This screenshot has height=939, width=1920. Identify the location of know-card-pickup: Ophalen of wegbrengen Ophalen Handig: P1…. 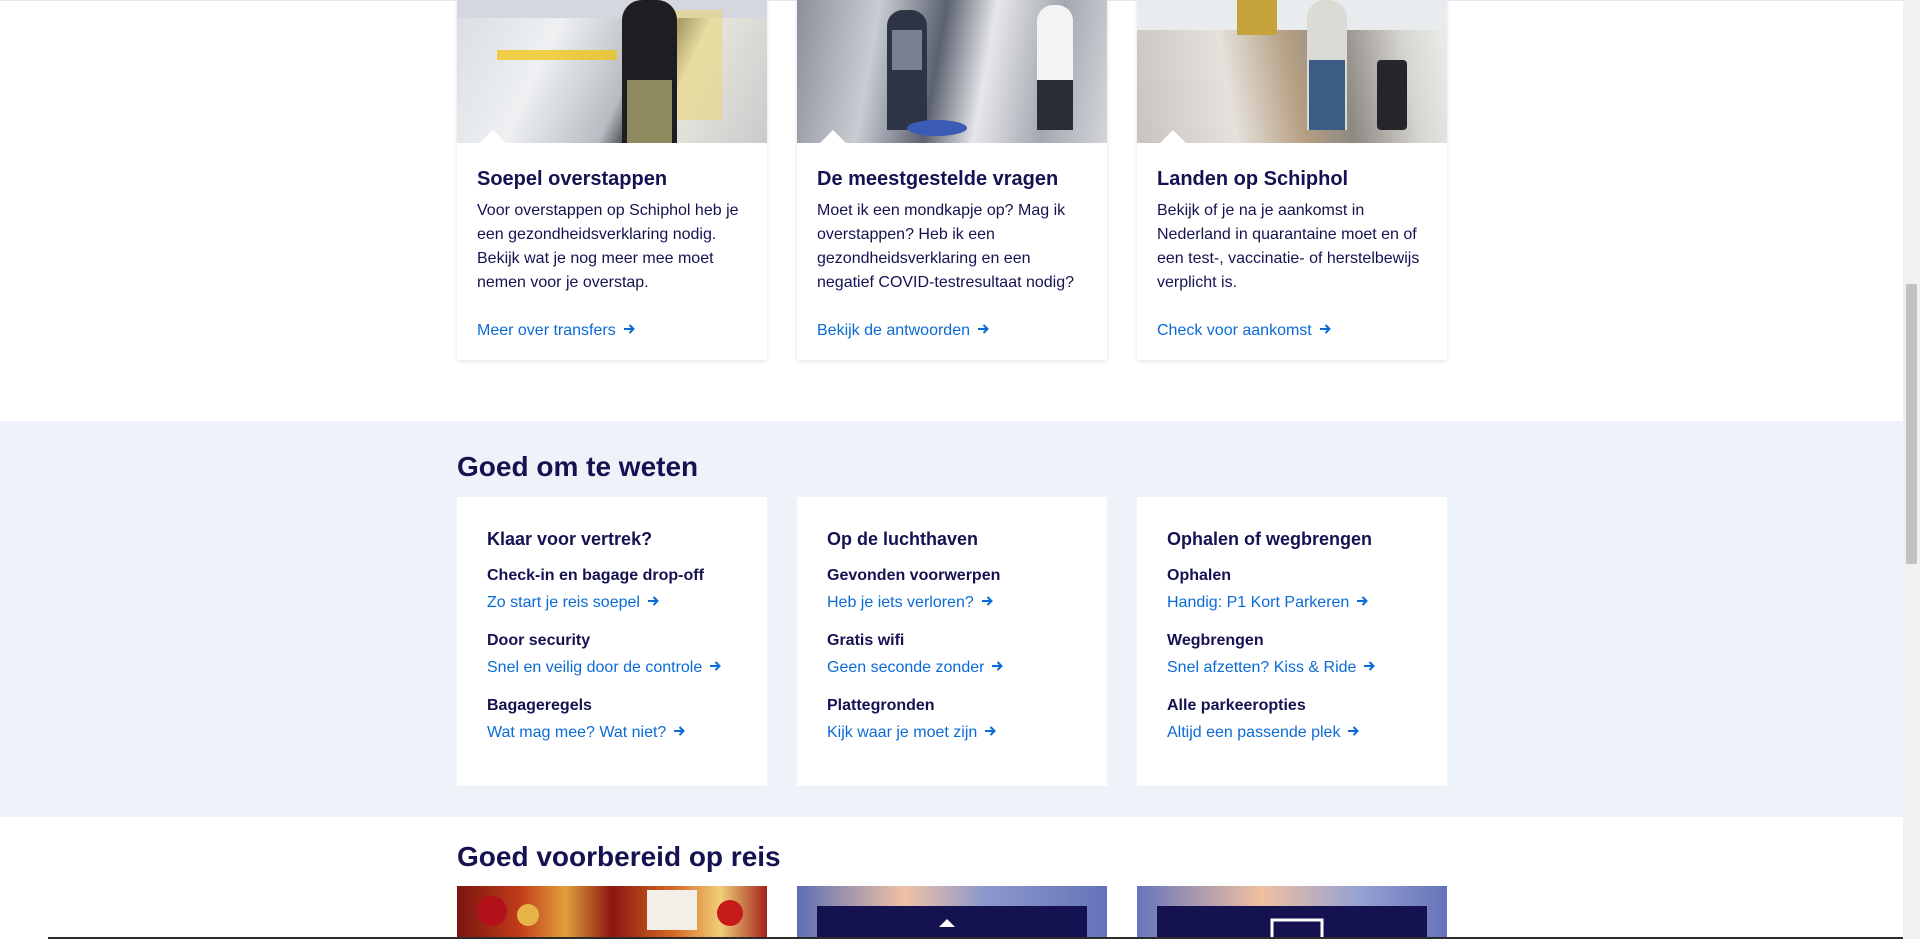
(1292, 641).